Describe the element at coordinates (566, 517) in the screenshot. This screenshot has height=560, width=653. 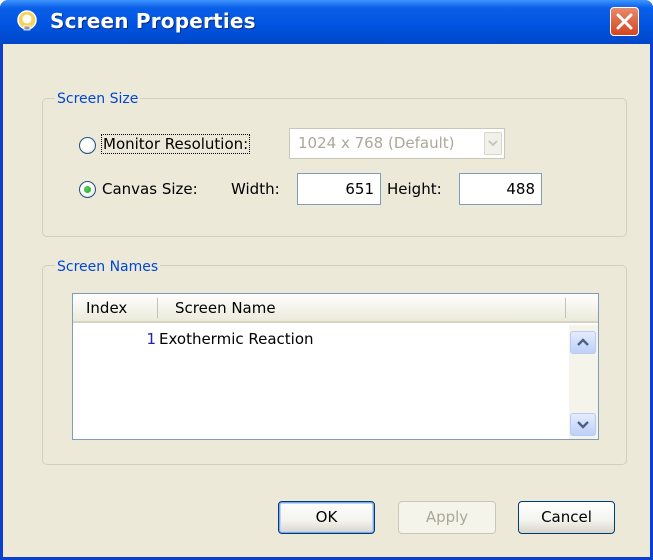
I see `cancel-button: Cancel` at that location.